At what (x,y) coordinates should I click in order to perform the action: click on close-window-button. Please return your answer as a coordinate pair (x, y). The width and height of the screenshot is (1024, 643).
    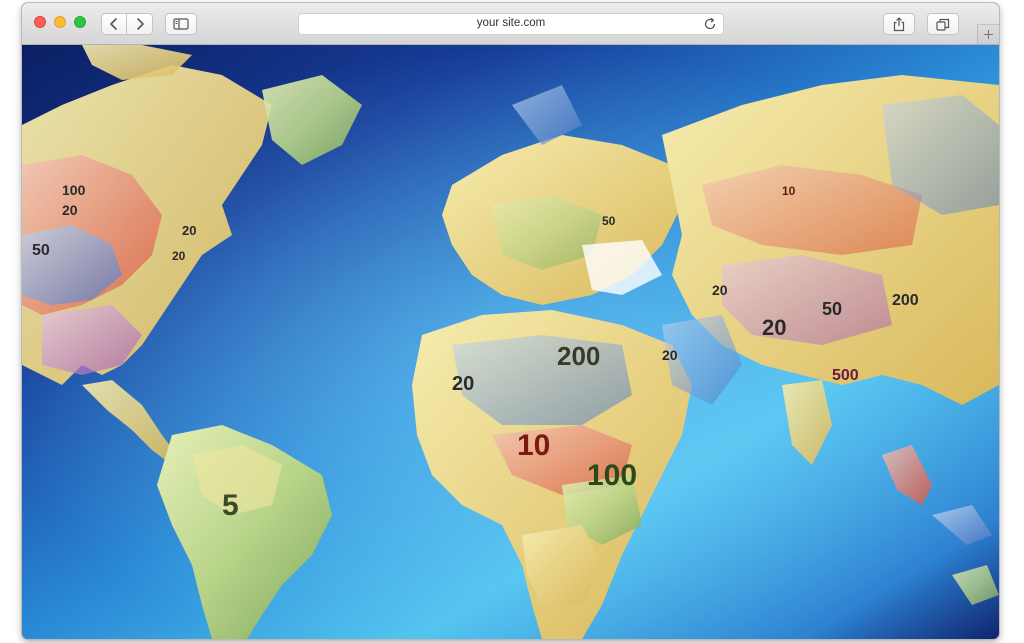
    Looking at the image, I should click on (40, 22).